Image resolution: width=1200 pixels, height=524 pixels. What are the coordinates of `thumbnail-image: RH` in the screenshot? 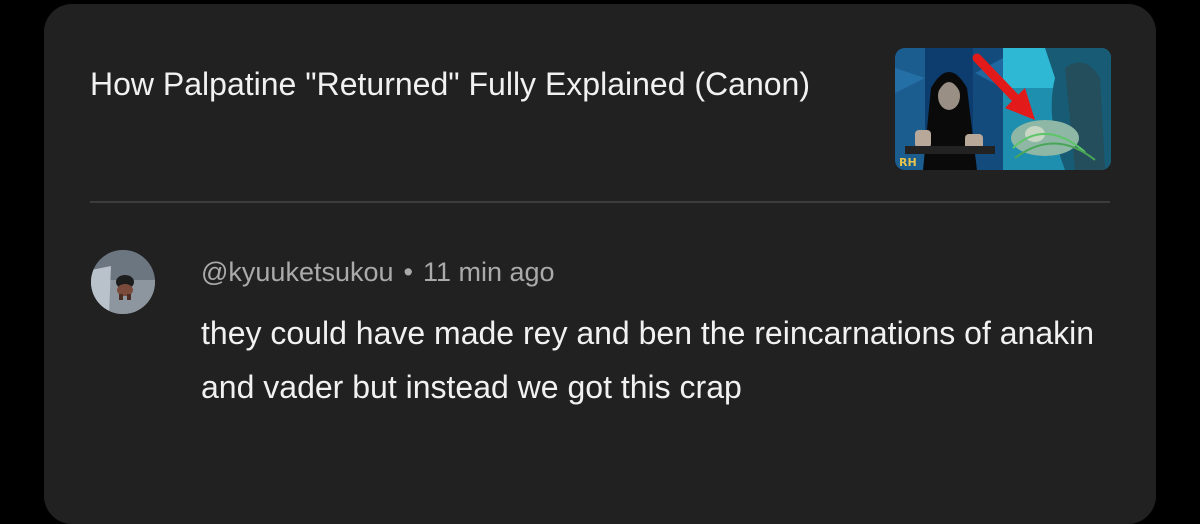 It's located at (1003, 109).